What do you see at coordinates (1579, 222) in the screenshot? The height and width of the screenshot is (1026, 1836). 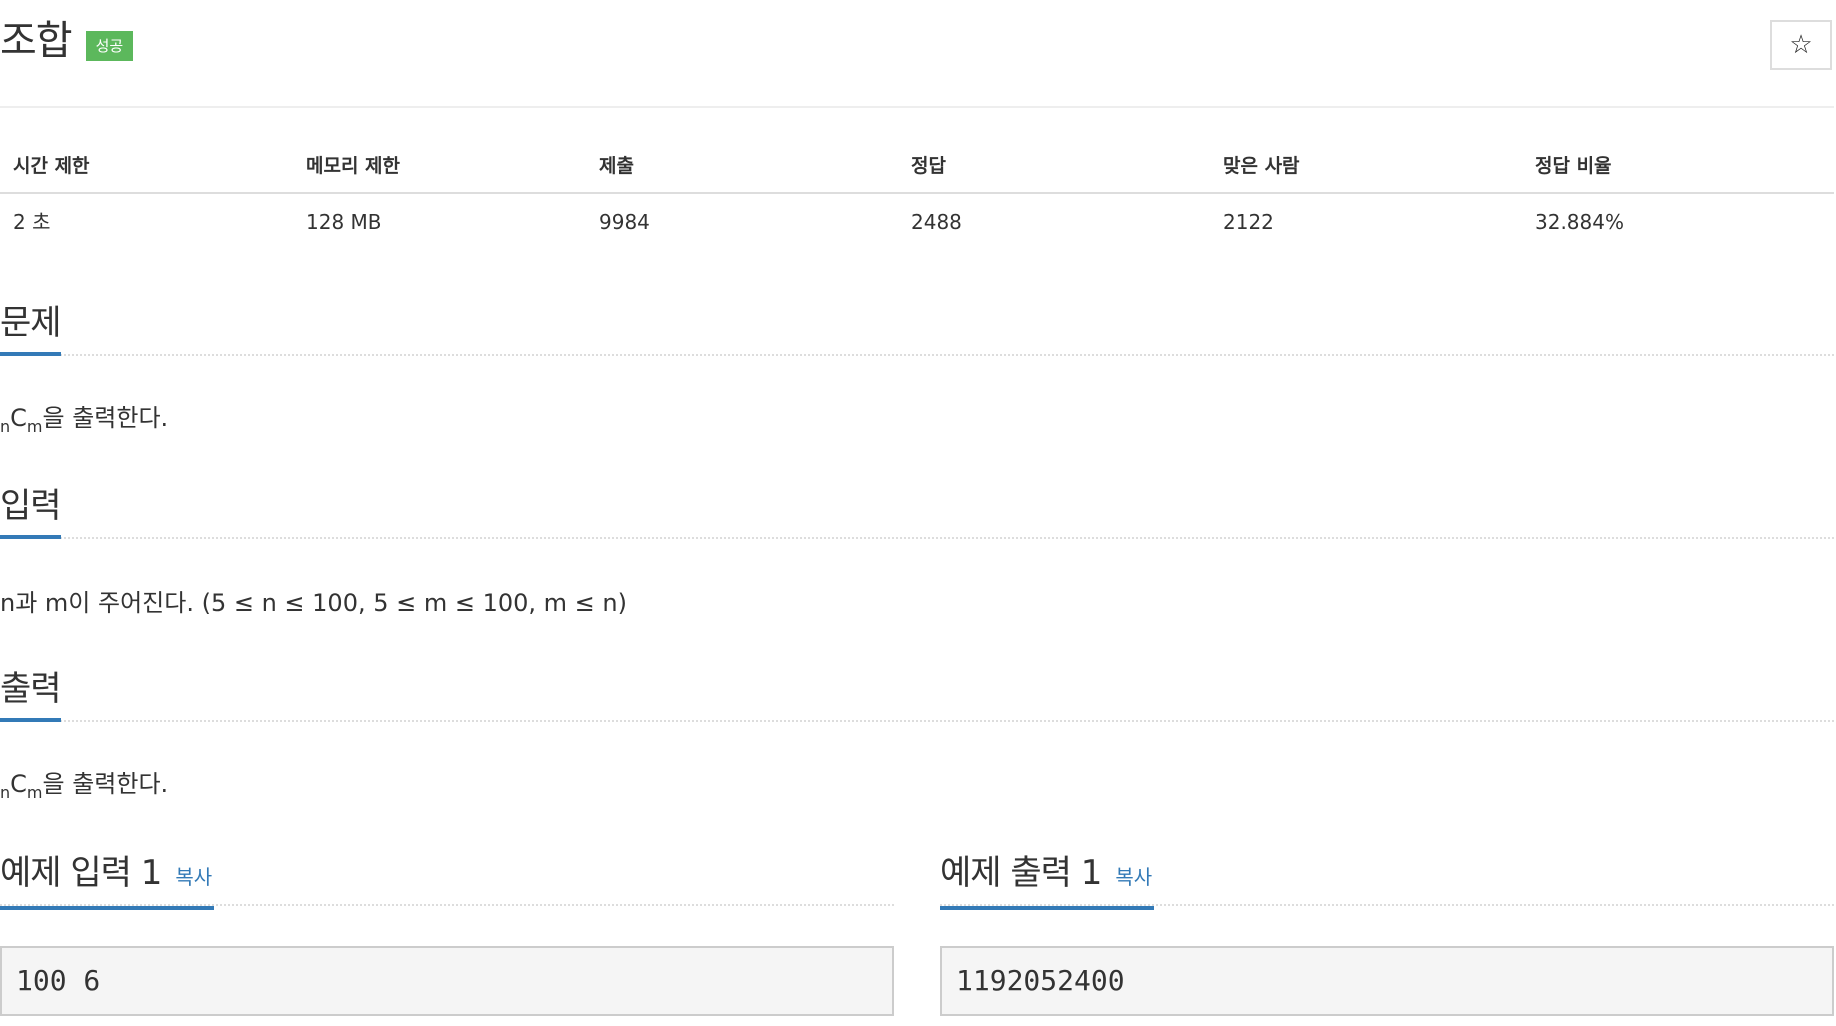 I see `info-ratio: 32.884%` at bounding box center [1579, 222].